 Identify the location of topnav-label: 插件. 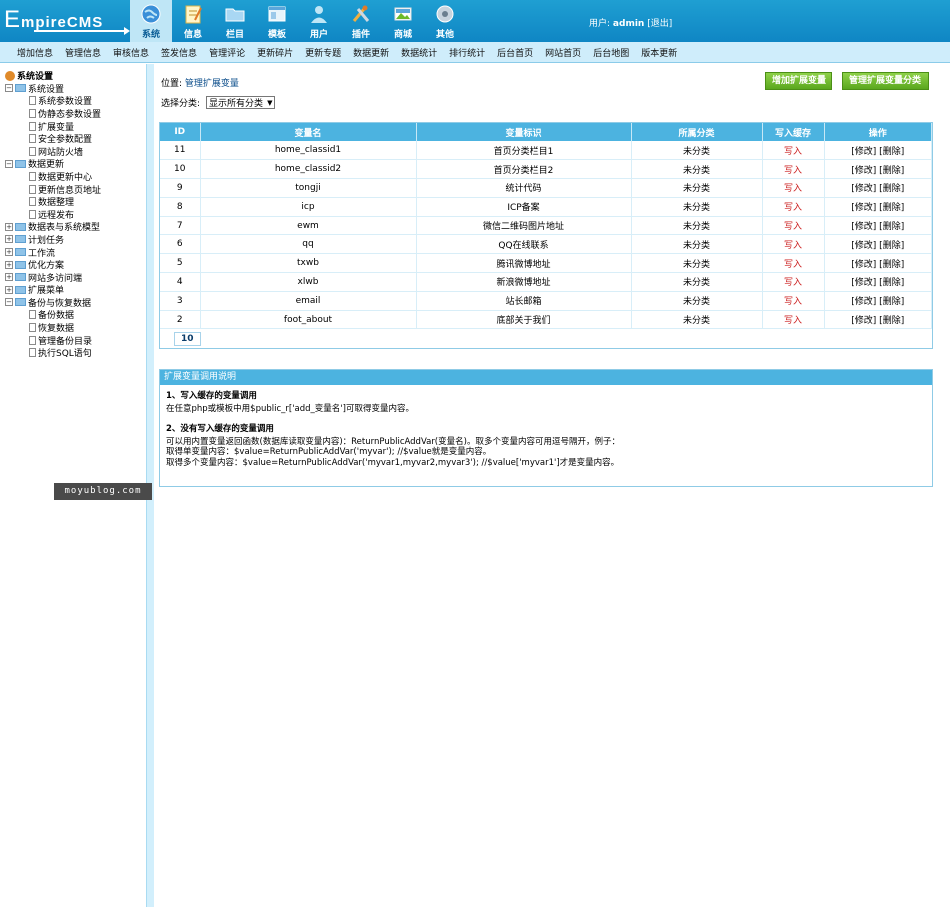
(360, 35).